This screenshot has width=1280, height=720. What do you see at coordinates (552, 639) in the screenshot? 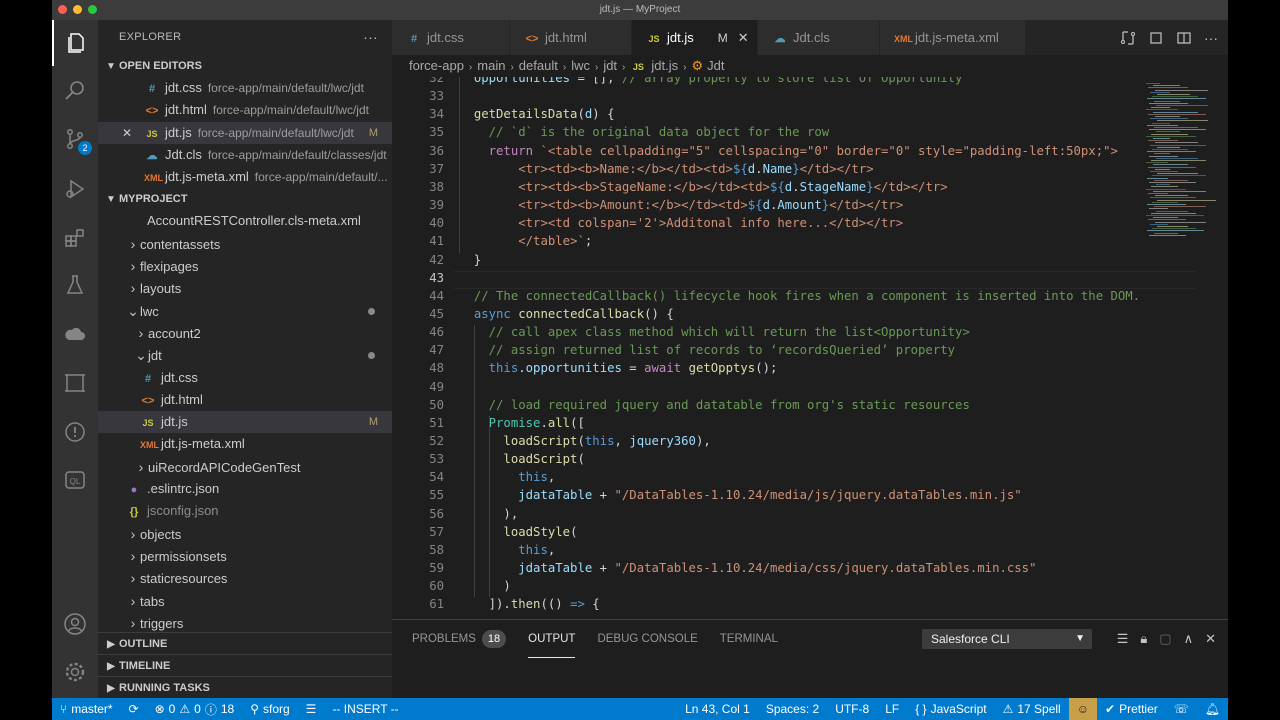
I see `panel-tab-output: OUTPUT` at bounding box center [552, 639].